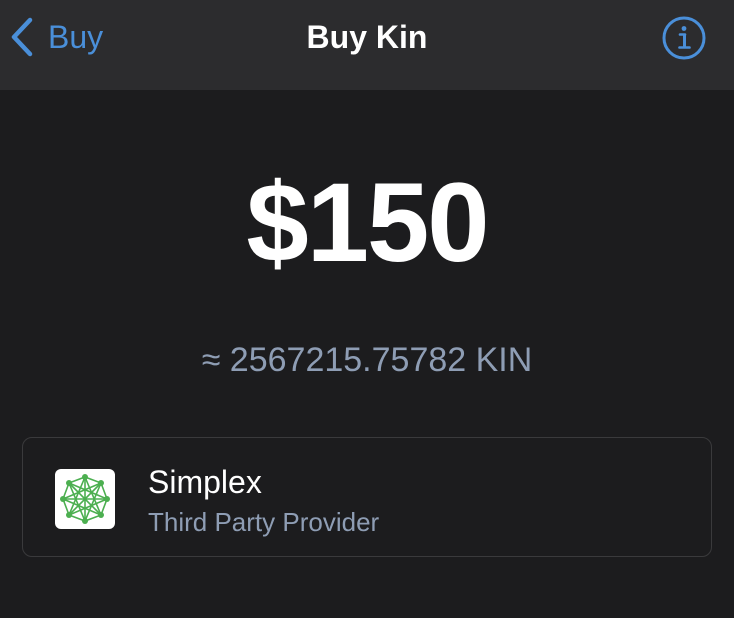 This screenshot has width=734, height=618. I want to click on kin-conversion-estimate: ≈ 2567215.75782 KIN, so click(367, 360).